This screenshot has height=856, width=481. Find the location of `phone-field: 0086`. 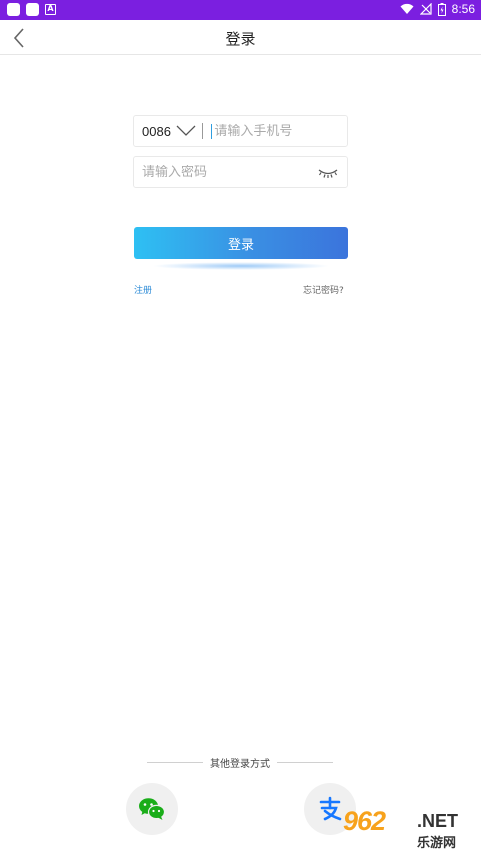

phone-field: 0086 is located at coordinates (240, 131).